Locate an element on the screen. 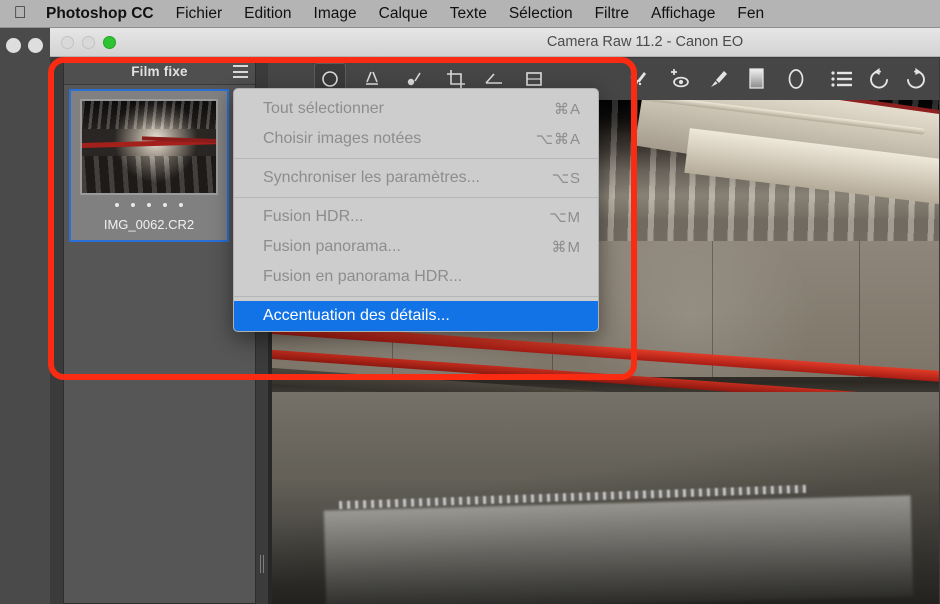  splitter-grip-icon is located at coordinates (262, 564).